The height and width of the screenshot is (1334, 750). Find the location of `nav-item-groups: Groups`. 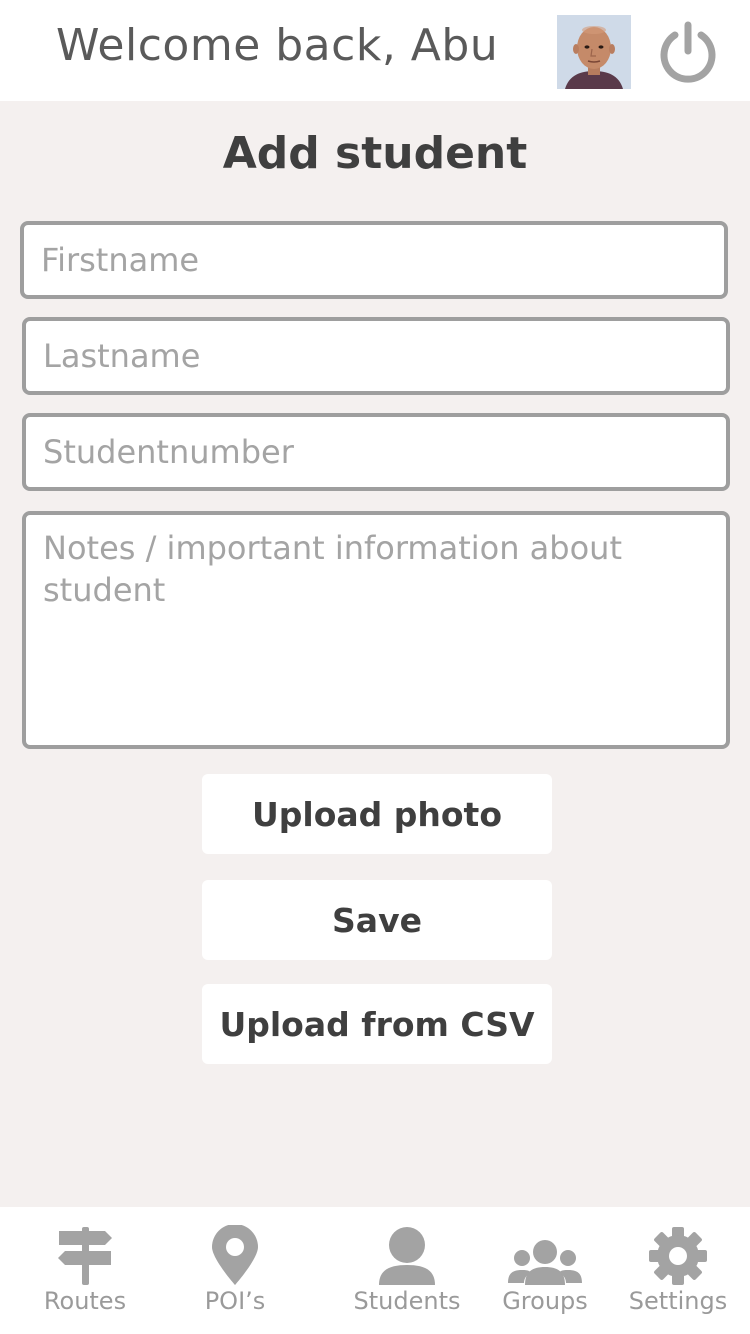

nav-item-groups: Groups is located at coordinates (545, 1270).